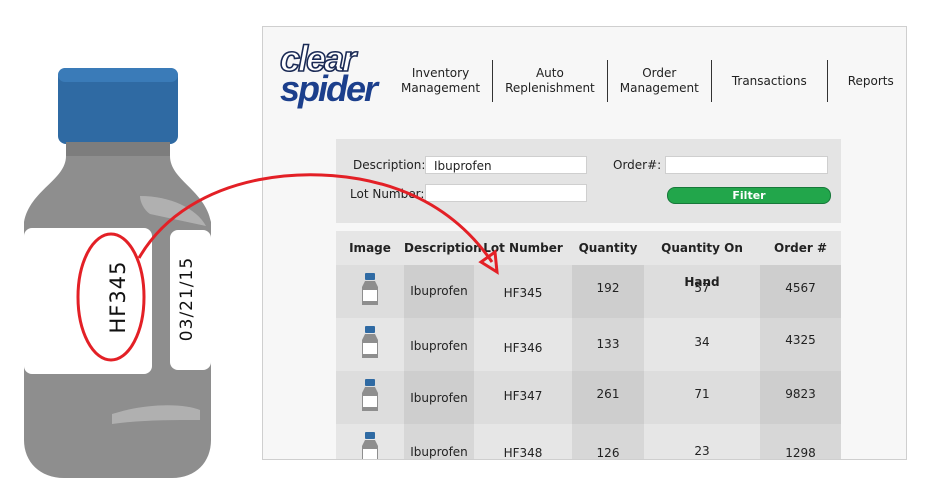 Image resolution: width=930 pixels, height=486 pixels. What do you see at coordinates (749, 195) in the screenshot?
I see `filter-button: Filter` at bounding box center [749, 195].